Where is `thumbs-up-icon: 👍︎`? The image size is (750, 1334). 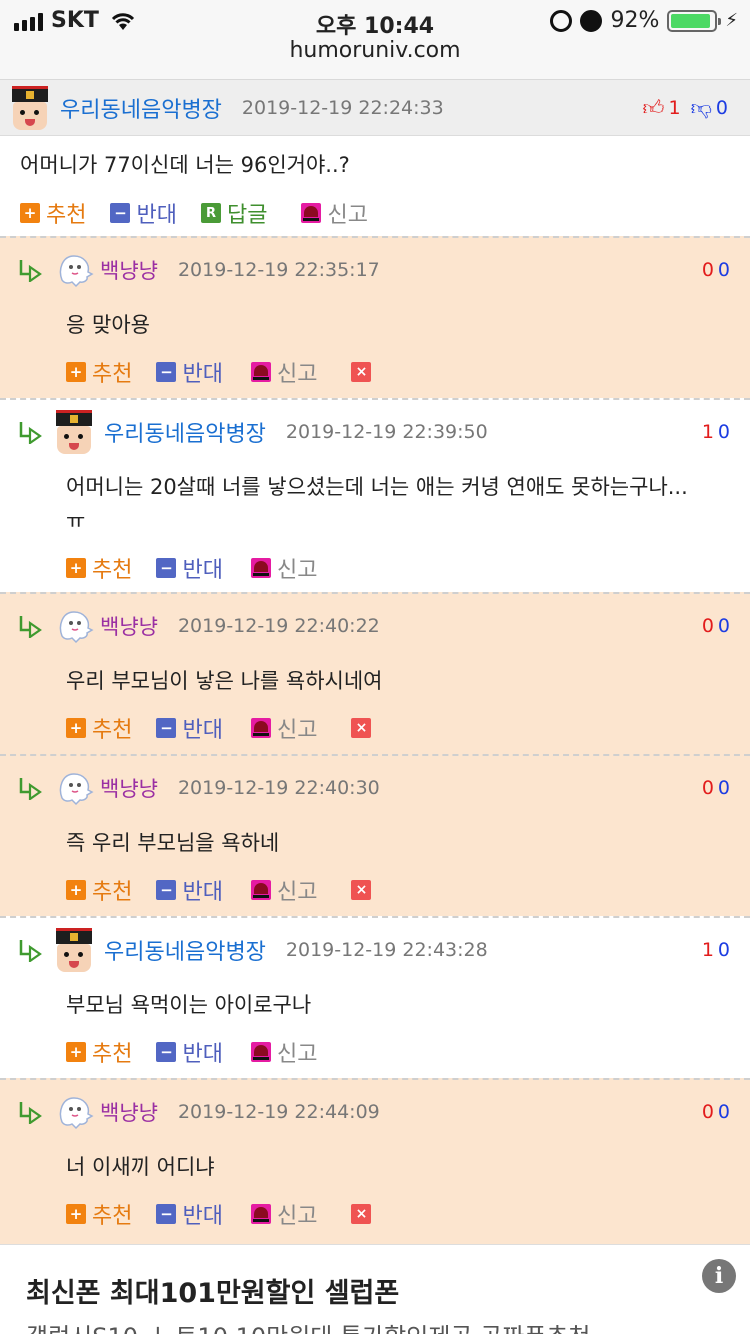
thumbs-up-icon: 👍︎ is located at coordinates (654, 108).